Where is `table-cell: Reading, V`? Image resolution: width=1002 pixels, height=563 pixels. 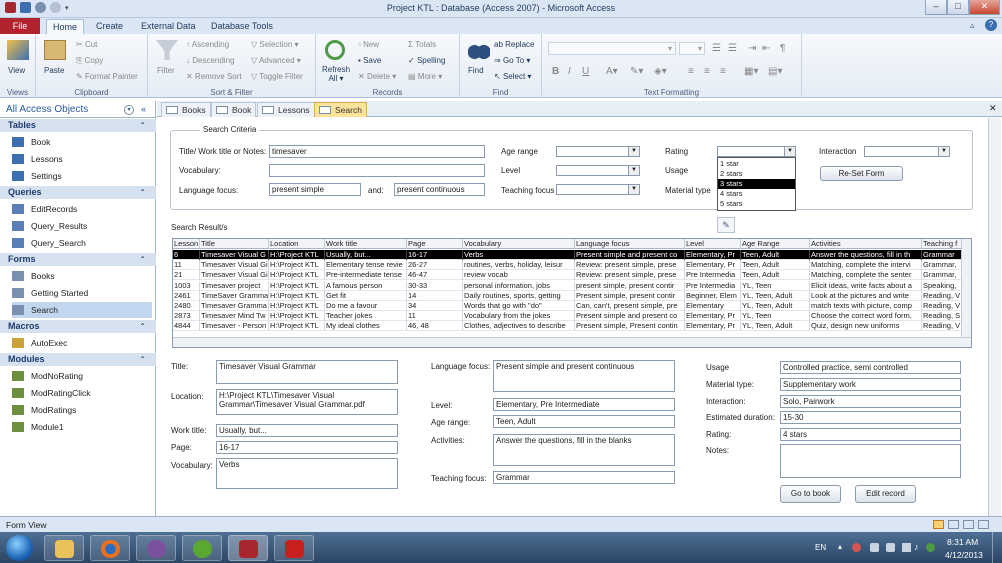
table-cell: Reading, V is located at coordinates (942, 295).